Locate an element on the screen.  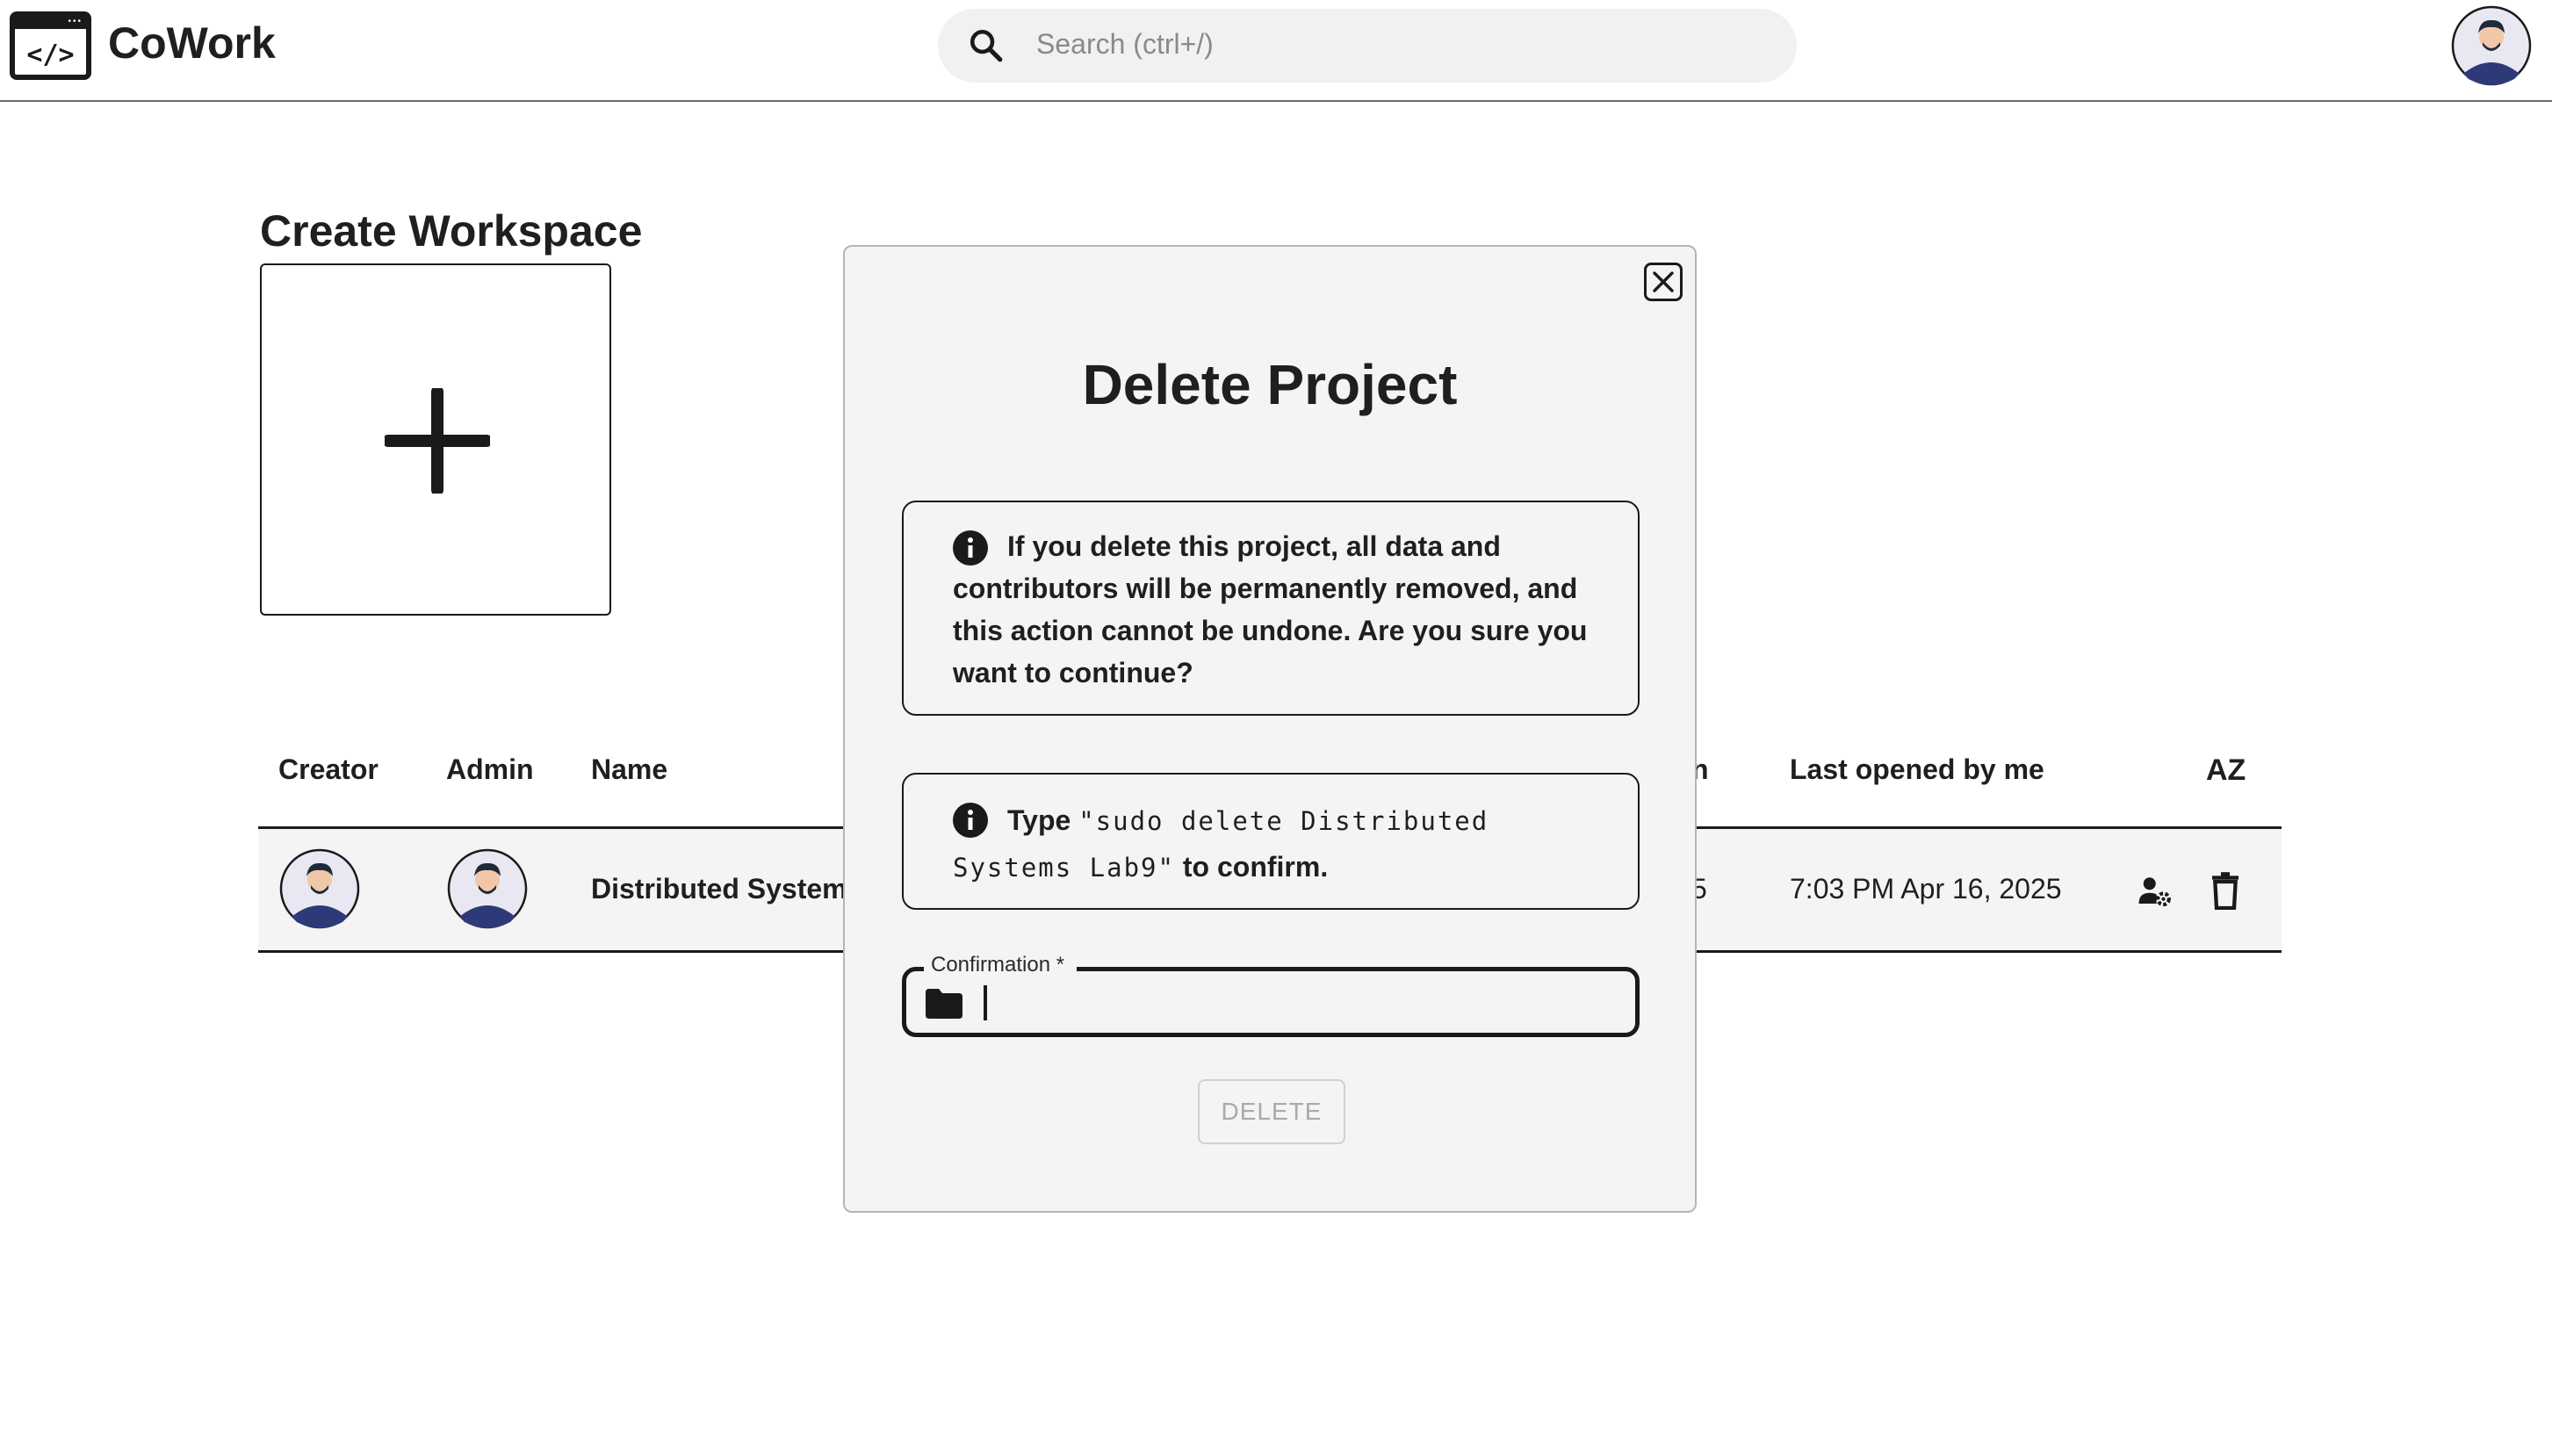
confirmation-label: Confirmation * is located at coordinates (1001, 965).